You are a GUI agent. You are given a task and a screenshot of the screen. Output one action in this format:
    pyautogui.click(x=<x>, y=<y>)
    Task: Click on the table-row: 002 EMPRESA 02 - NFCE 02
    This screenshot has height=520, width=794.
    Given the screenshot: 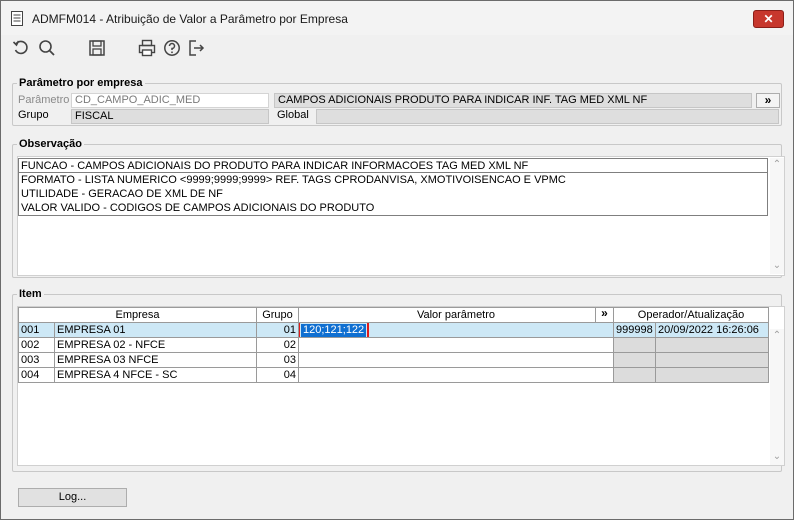 What is the action you would take?
    pyautogui.click(x=393, y=345)
    